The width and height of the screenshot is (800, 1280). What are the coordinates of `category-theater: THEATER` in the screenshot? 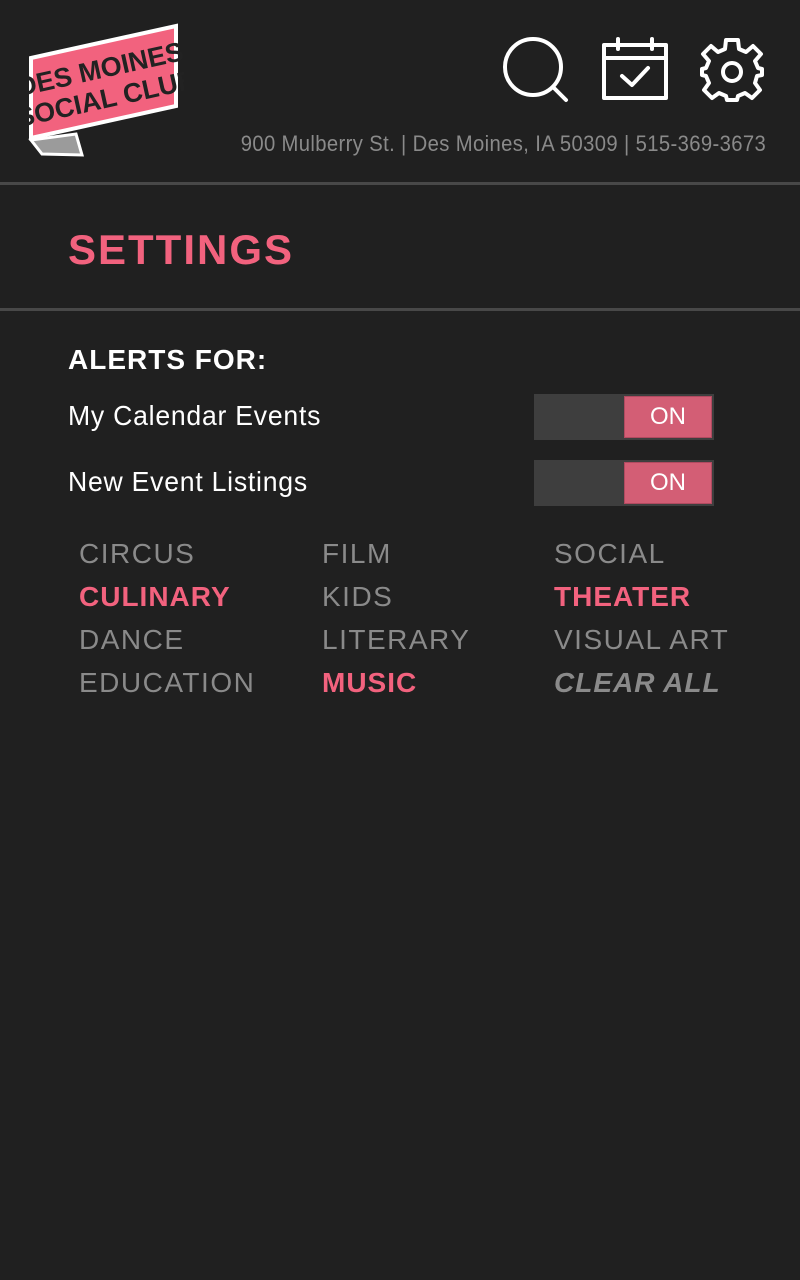 It's located at (622, 597).